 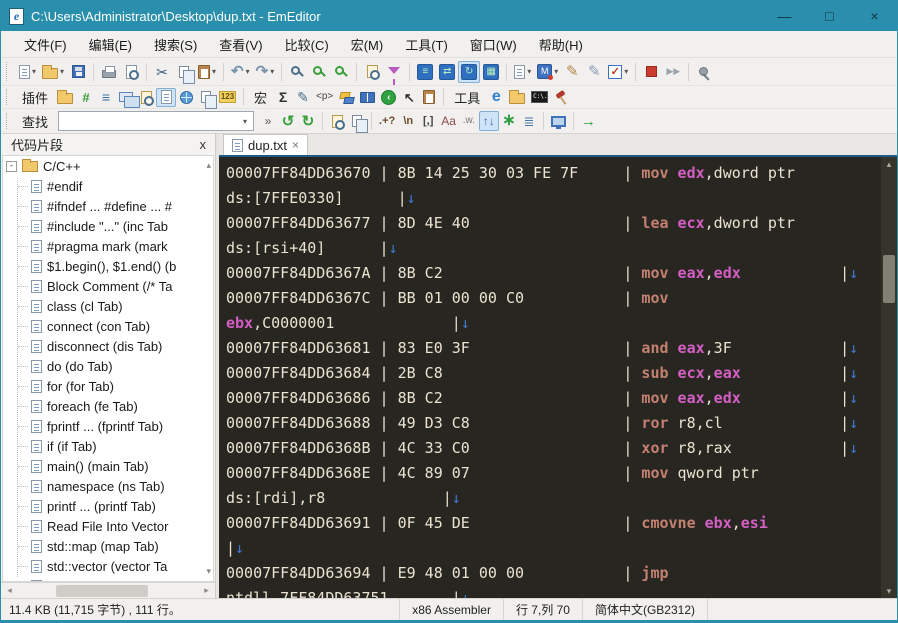 What do you see at coordinates (108, 346) in the screenshot?
I see `snippet-item: disconnect (dis Tab)` at bounding box center [108, 346].